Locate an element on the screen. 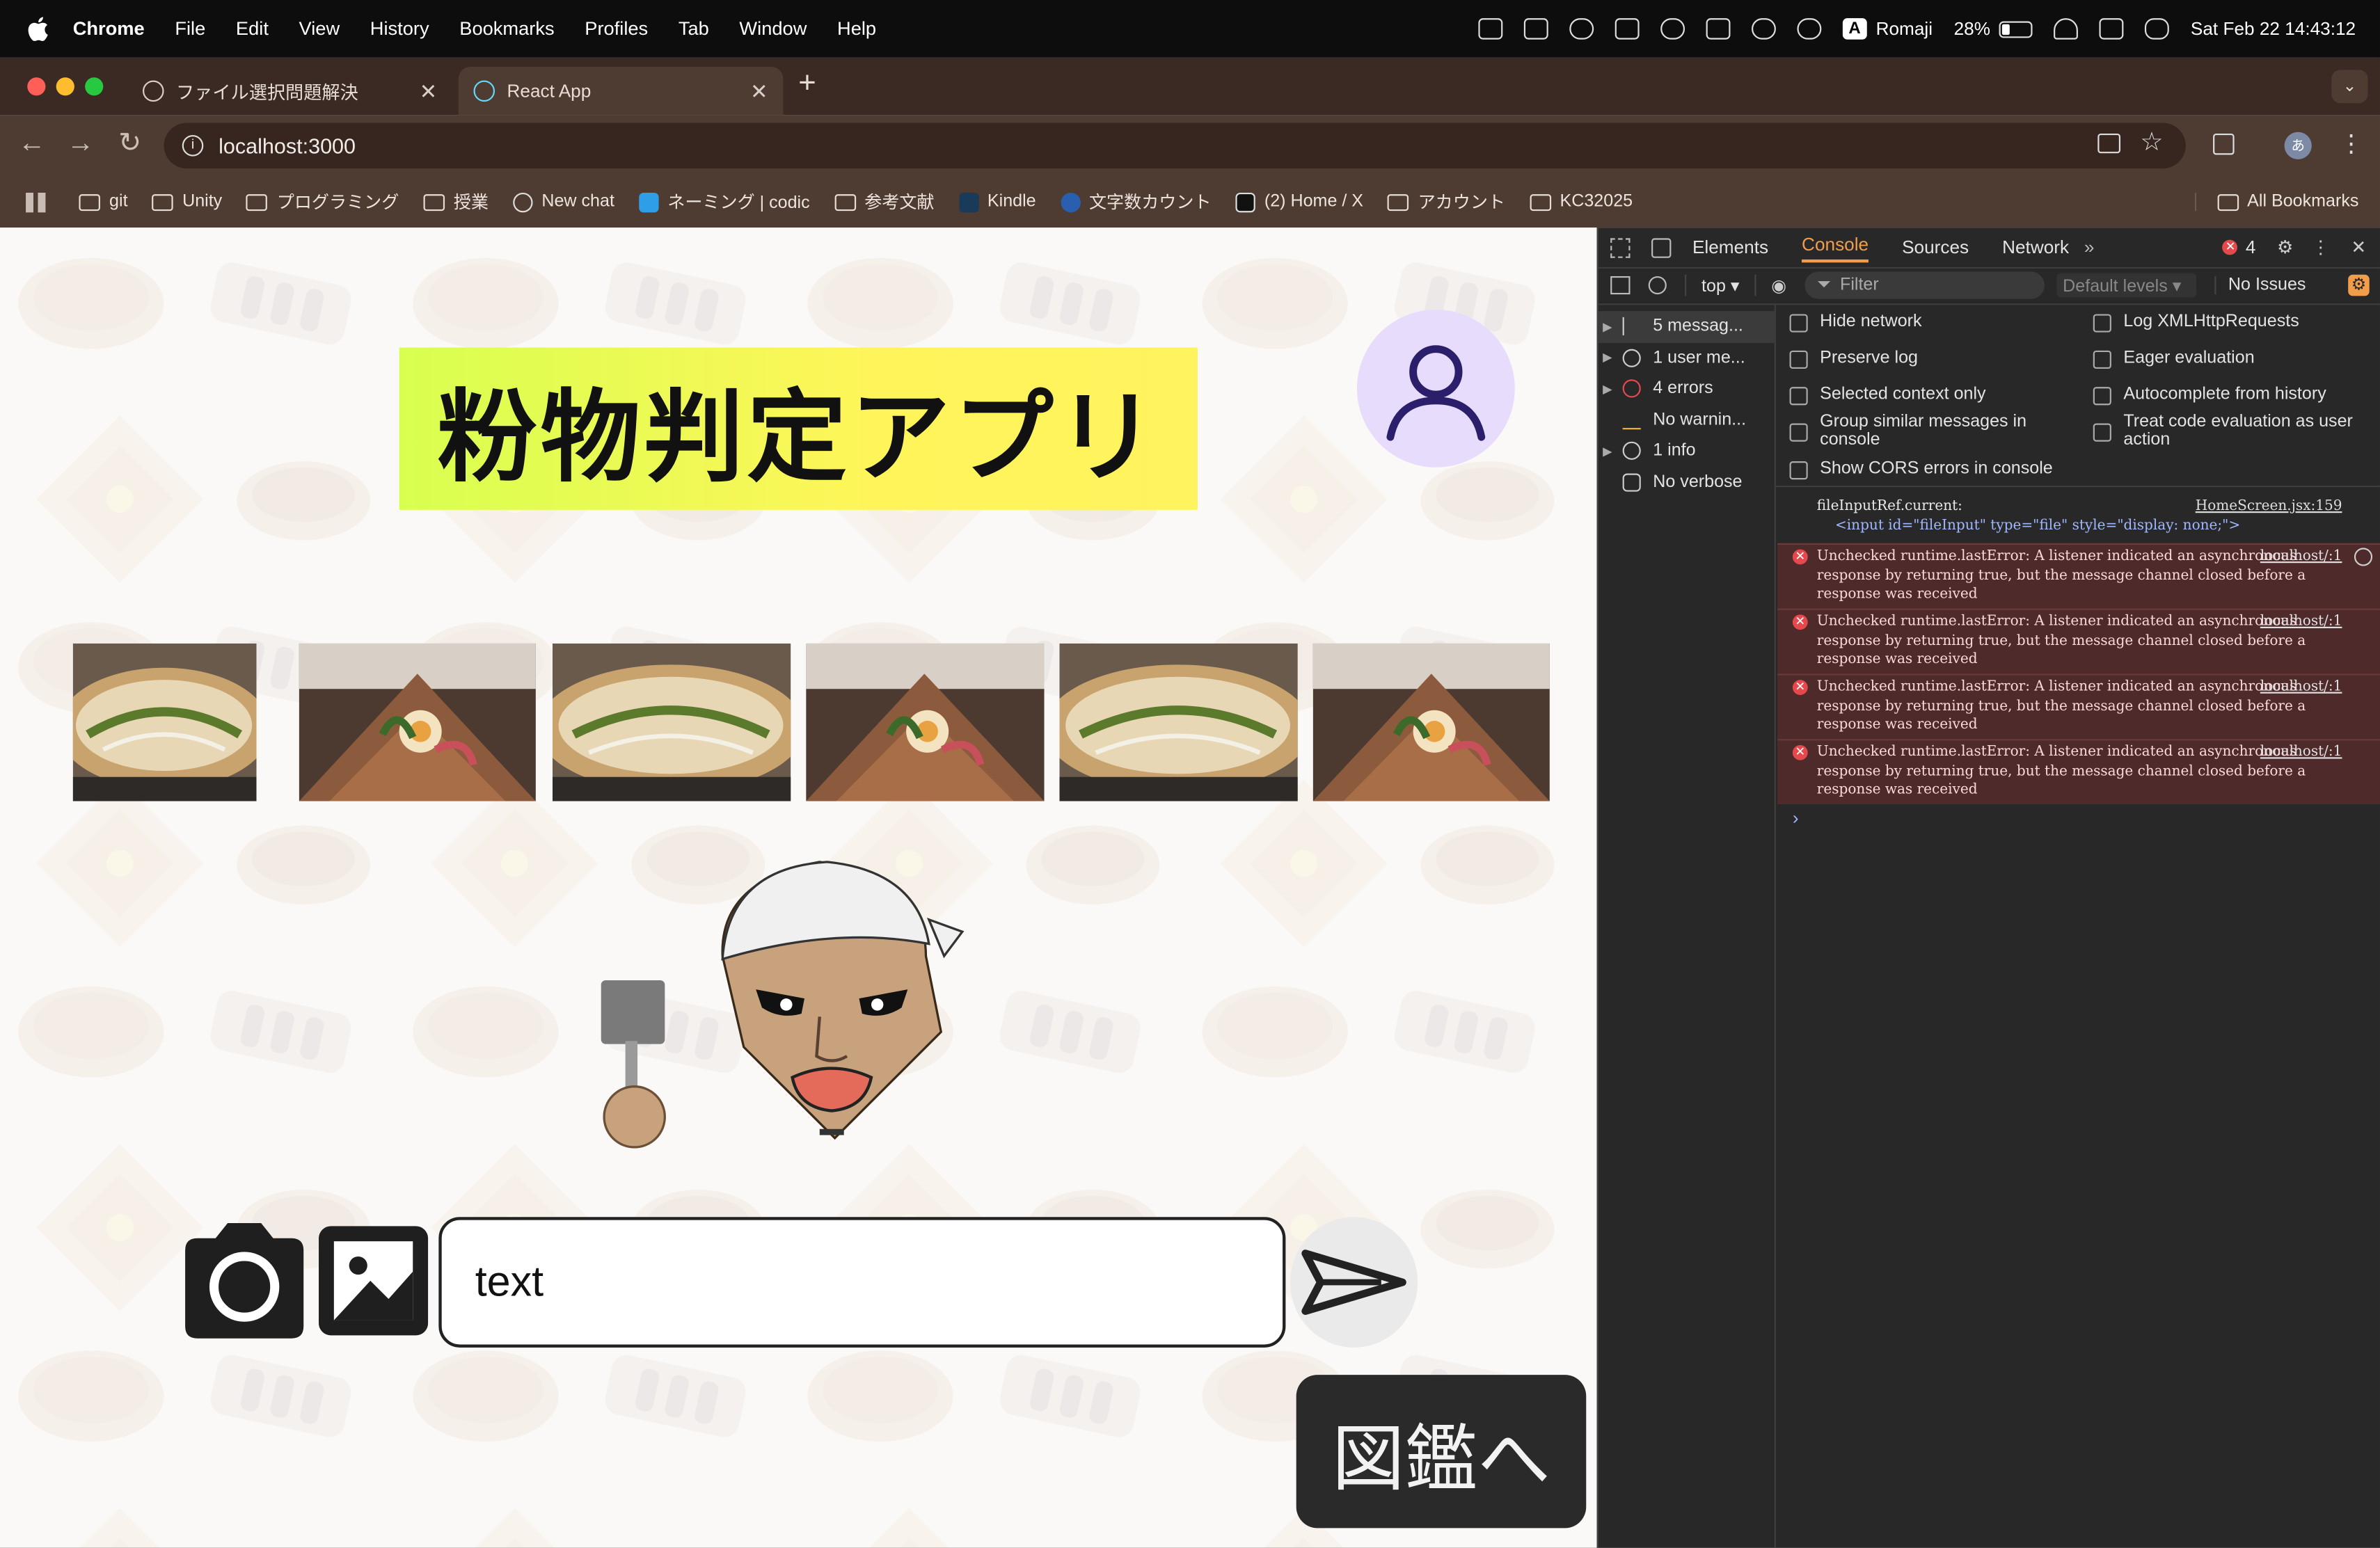 The image size is (2380, 1548). menu-file: File is located at coordinates (190, 29).